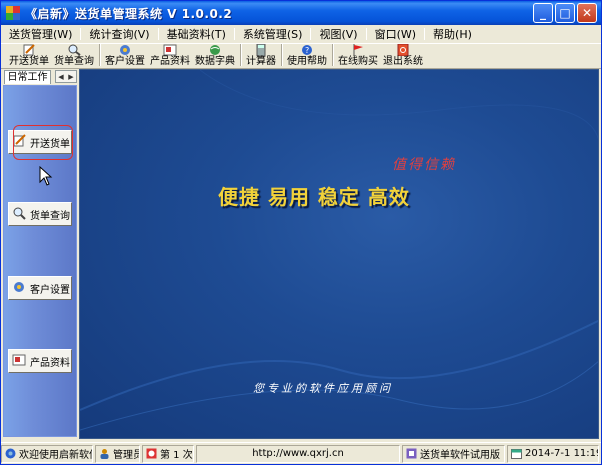 Image resolution: width=602 pixels, height=465 pixels. I want to click on mouse-cursor-icon, so click(46, 177).